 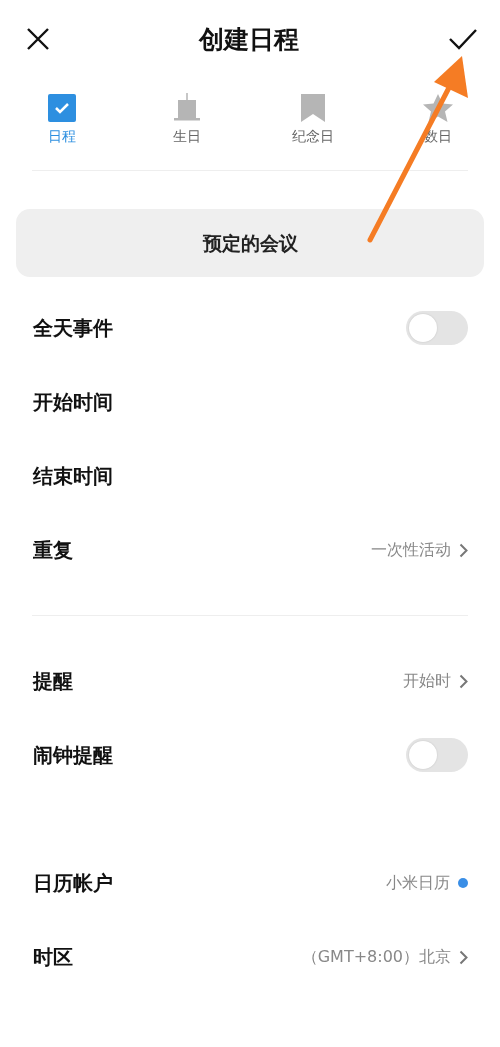 What do you see at coordinates (438, 108) in the screenshot?
I see `star-icon` at bounding box center [438, 108].